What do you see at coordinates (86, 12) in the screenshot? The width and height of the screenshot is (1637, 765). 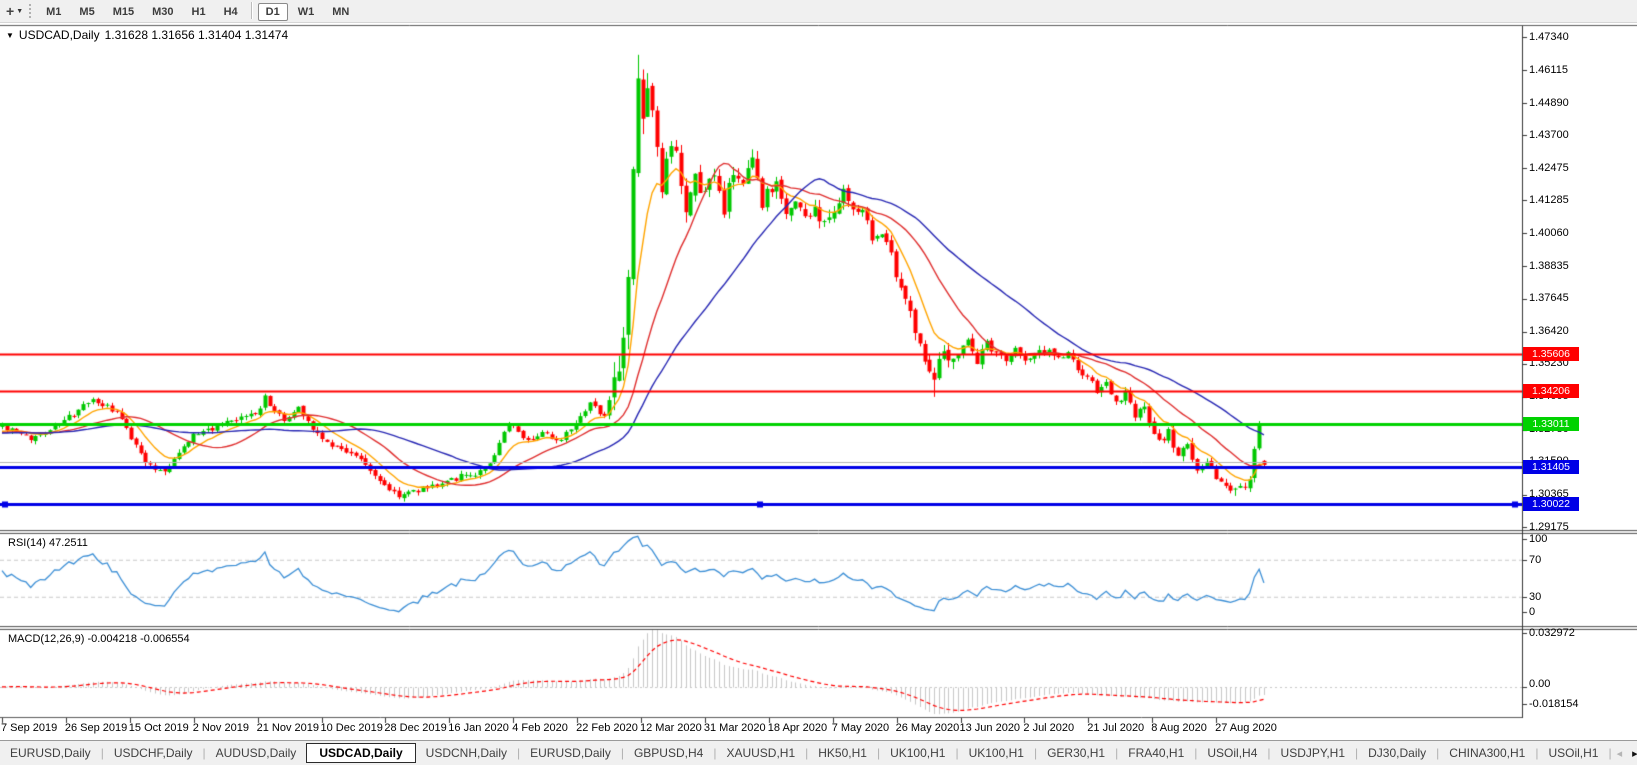 I see `timeframe-button-m5: M5` at bounding box center [86, 12].